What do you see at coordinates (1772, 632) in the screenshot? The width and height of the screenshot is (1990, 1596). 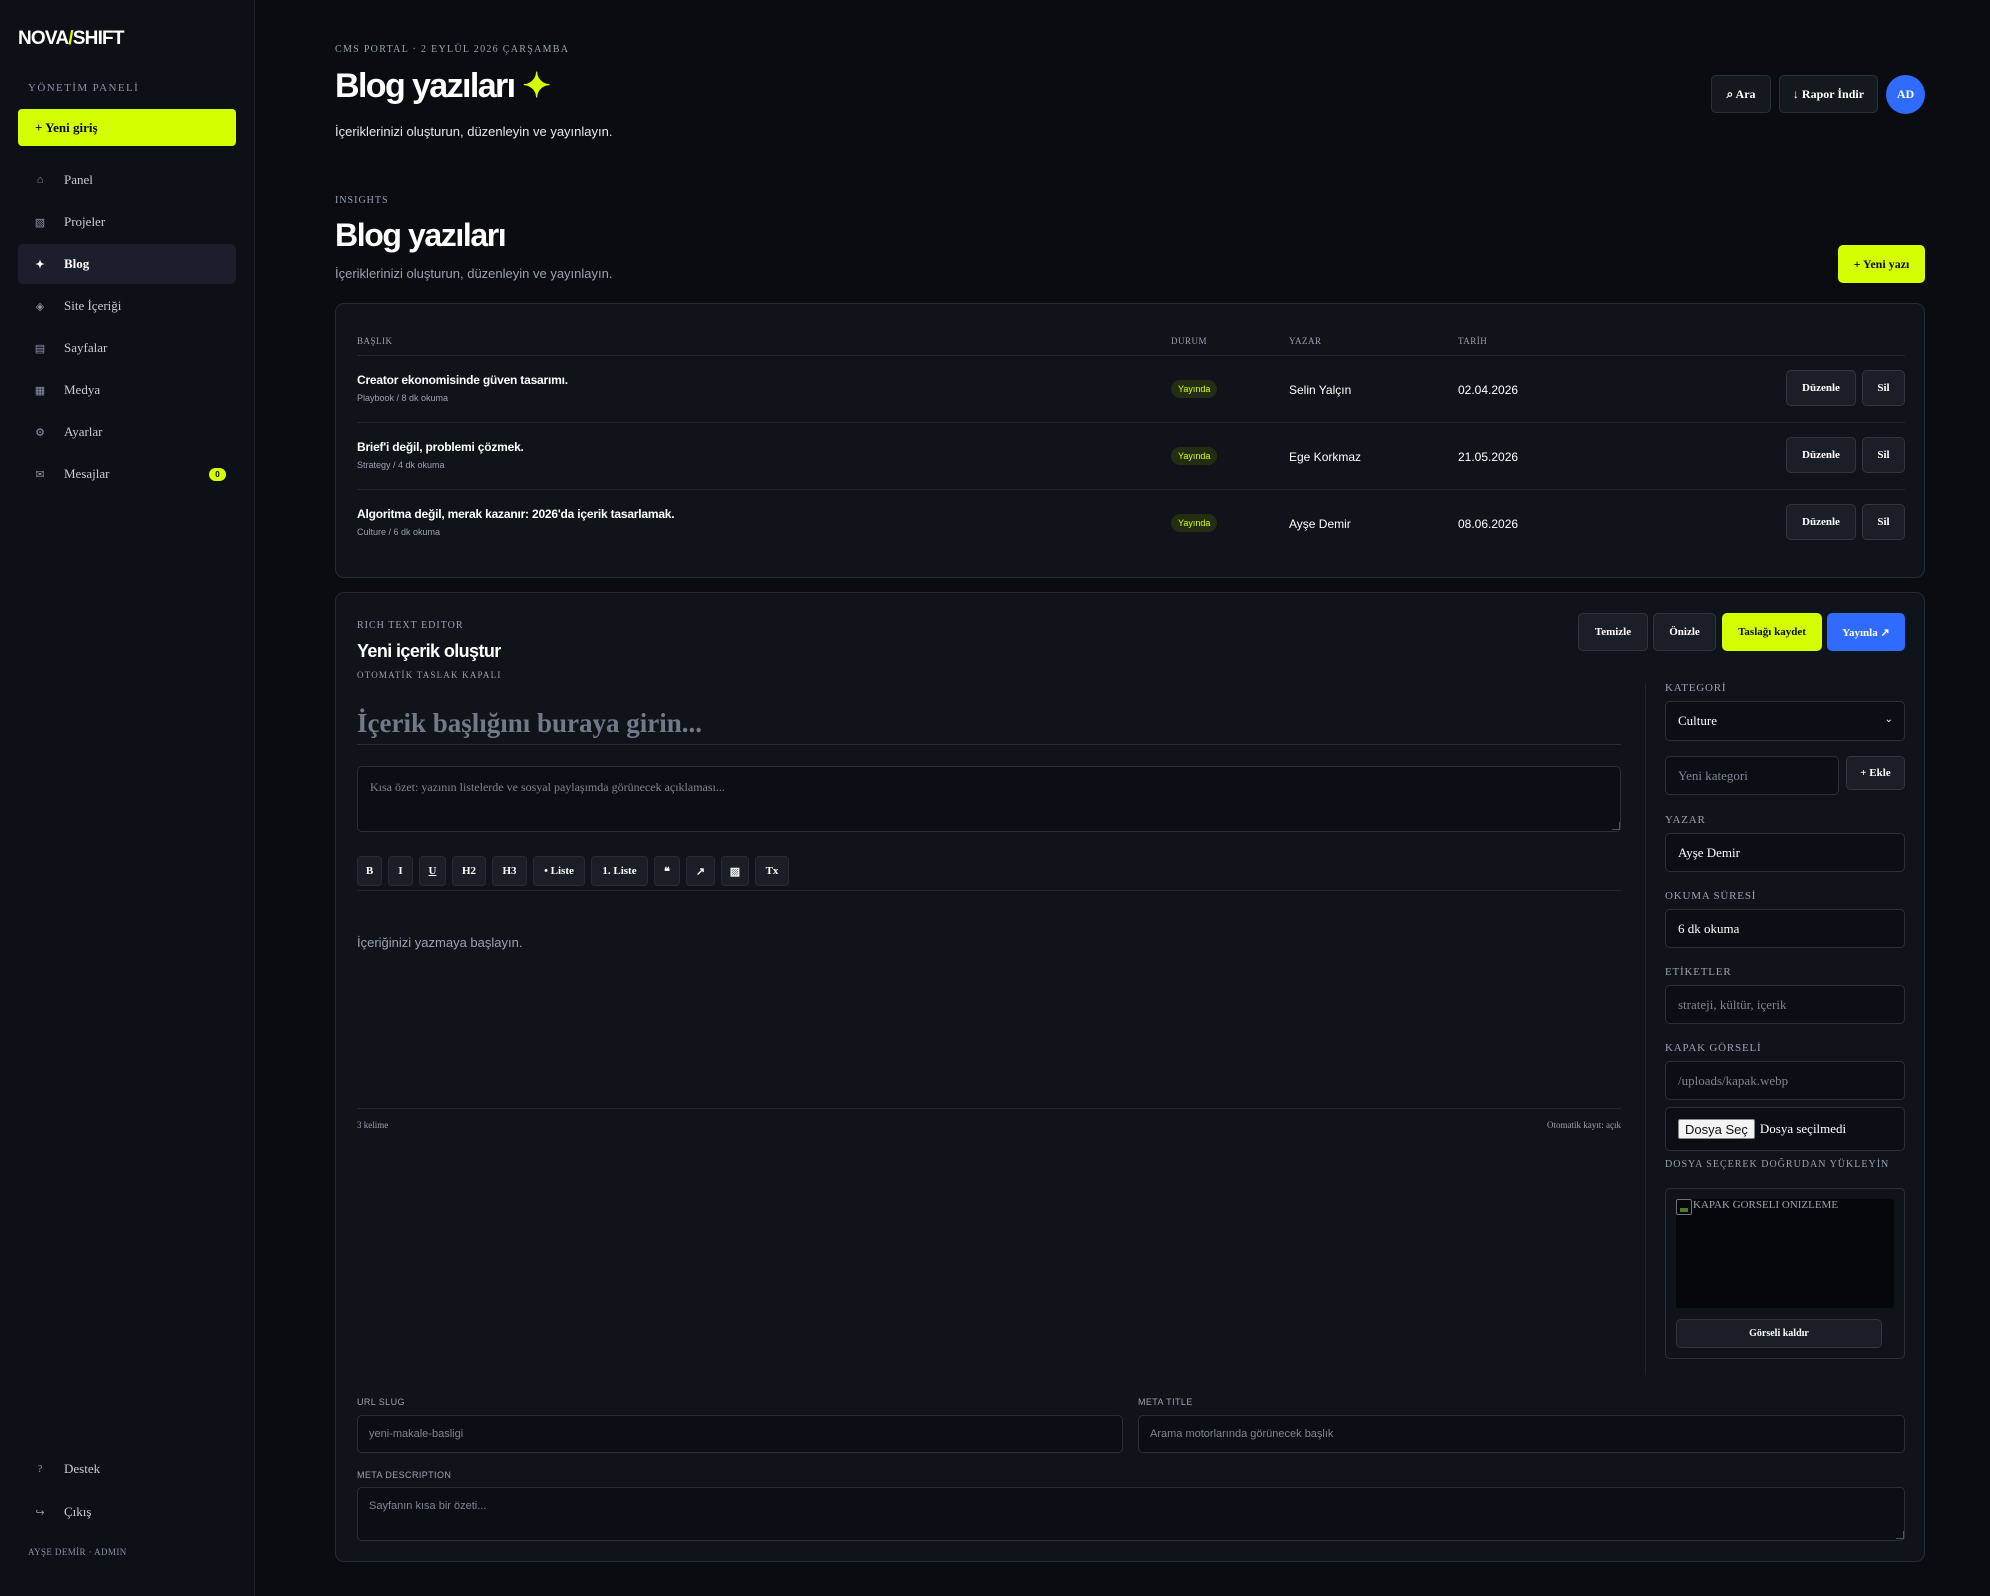 I see `save-draft-button: Taslağı kaydet` at bounding box center [1772, 632].